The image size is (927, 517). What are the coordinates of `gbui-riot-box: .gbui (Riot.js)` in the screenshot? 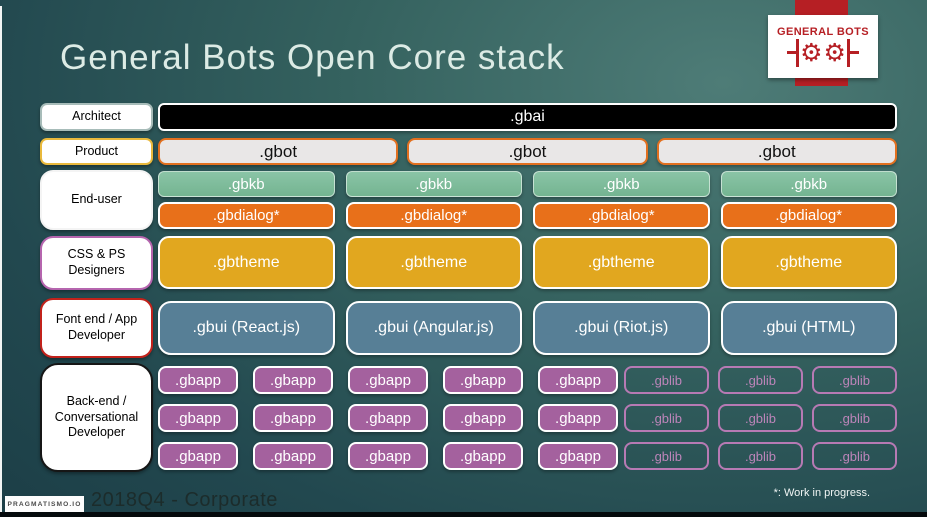 It's located at (621, 328).